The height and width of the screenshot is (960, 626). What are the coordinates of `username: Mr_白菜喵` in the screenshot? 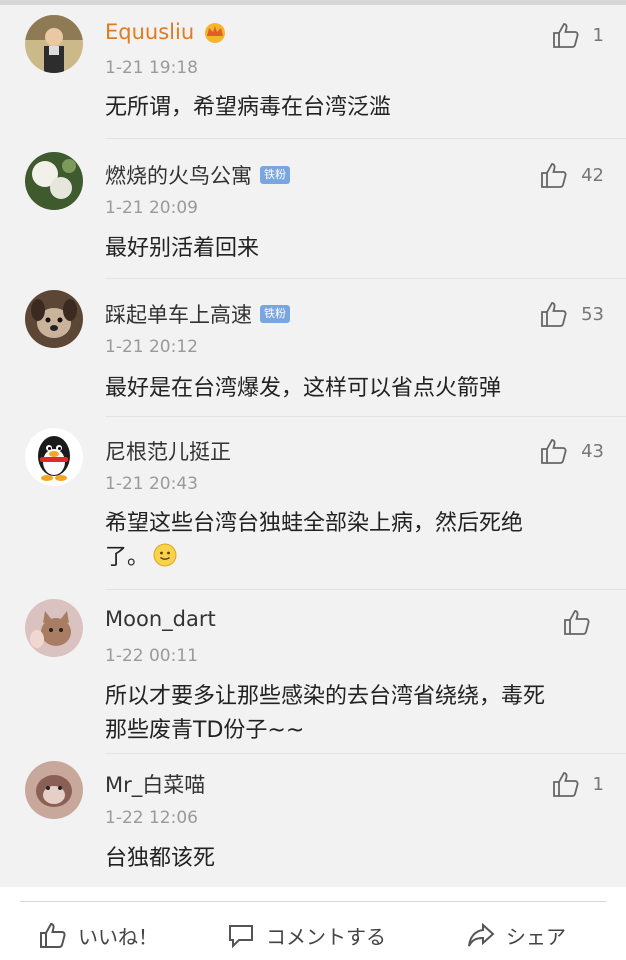 It's located at (155, 784).